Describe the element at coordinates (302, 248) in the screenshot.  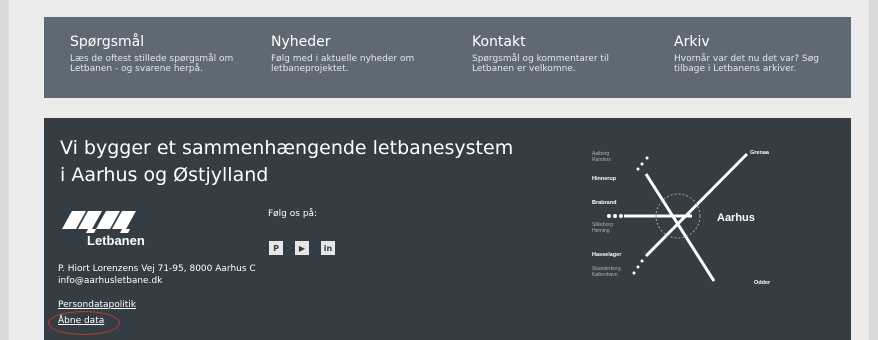
I see `youtube-icon: ▶` at that location.